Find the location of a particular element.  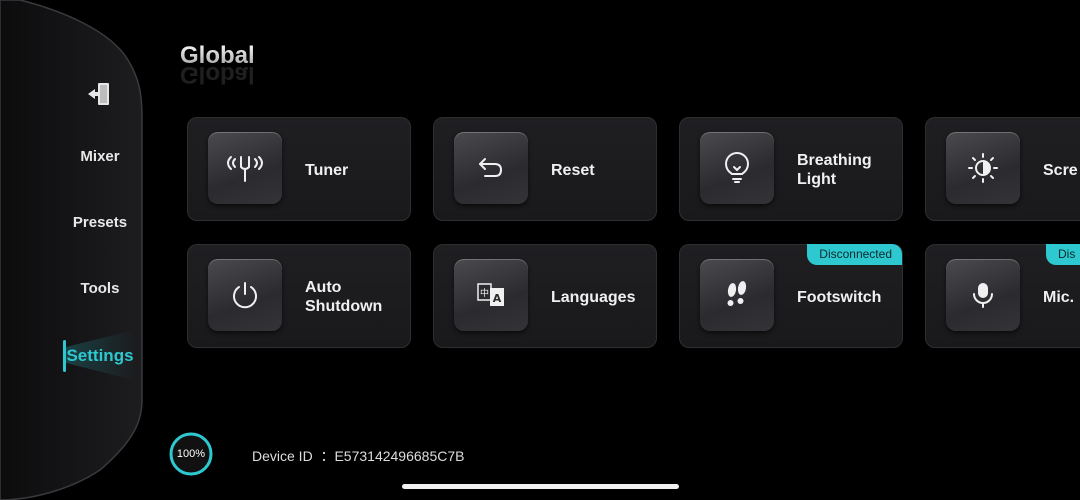

page-title-reflection: Global is located at coordinates (217, 77).